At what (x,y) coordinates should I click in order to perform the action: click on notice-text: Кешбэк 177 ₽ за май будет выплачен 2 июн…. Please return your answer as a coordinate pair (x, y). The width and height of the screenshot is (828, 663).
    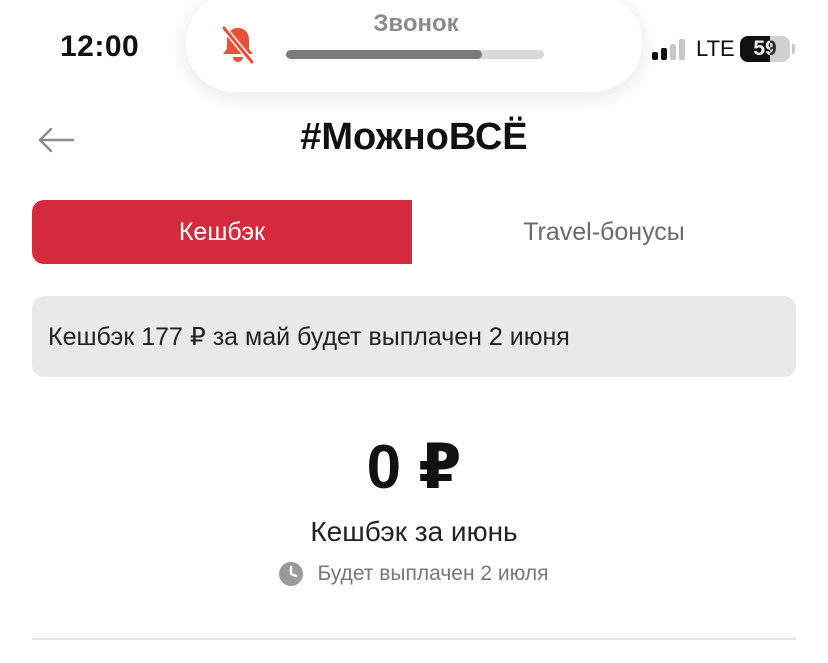
    Looking at the image, I should click on (309, 336).